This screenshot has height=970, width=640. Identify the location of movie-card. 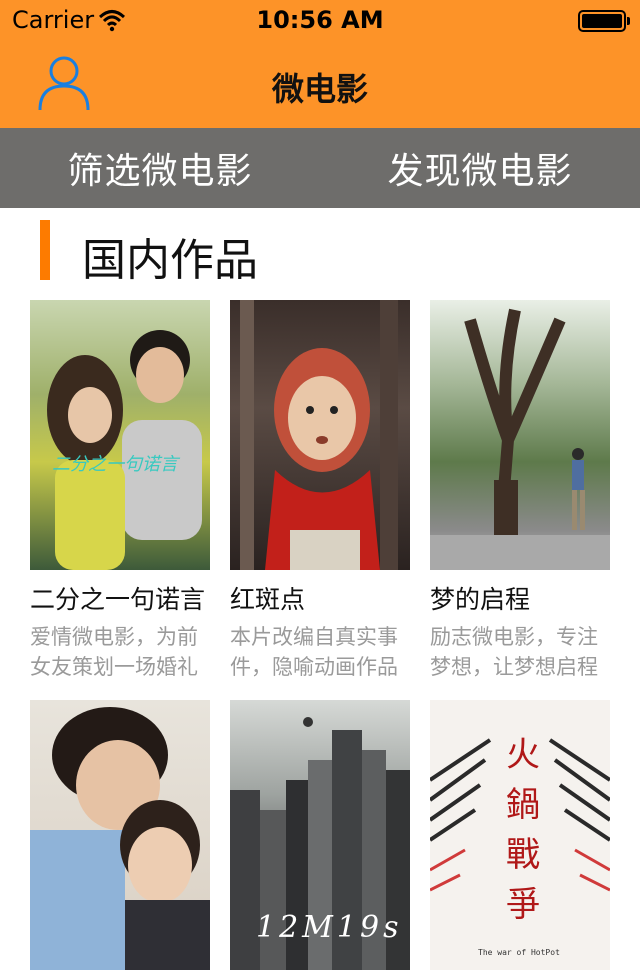
(120, 835).